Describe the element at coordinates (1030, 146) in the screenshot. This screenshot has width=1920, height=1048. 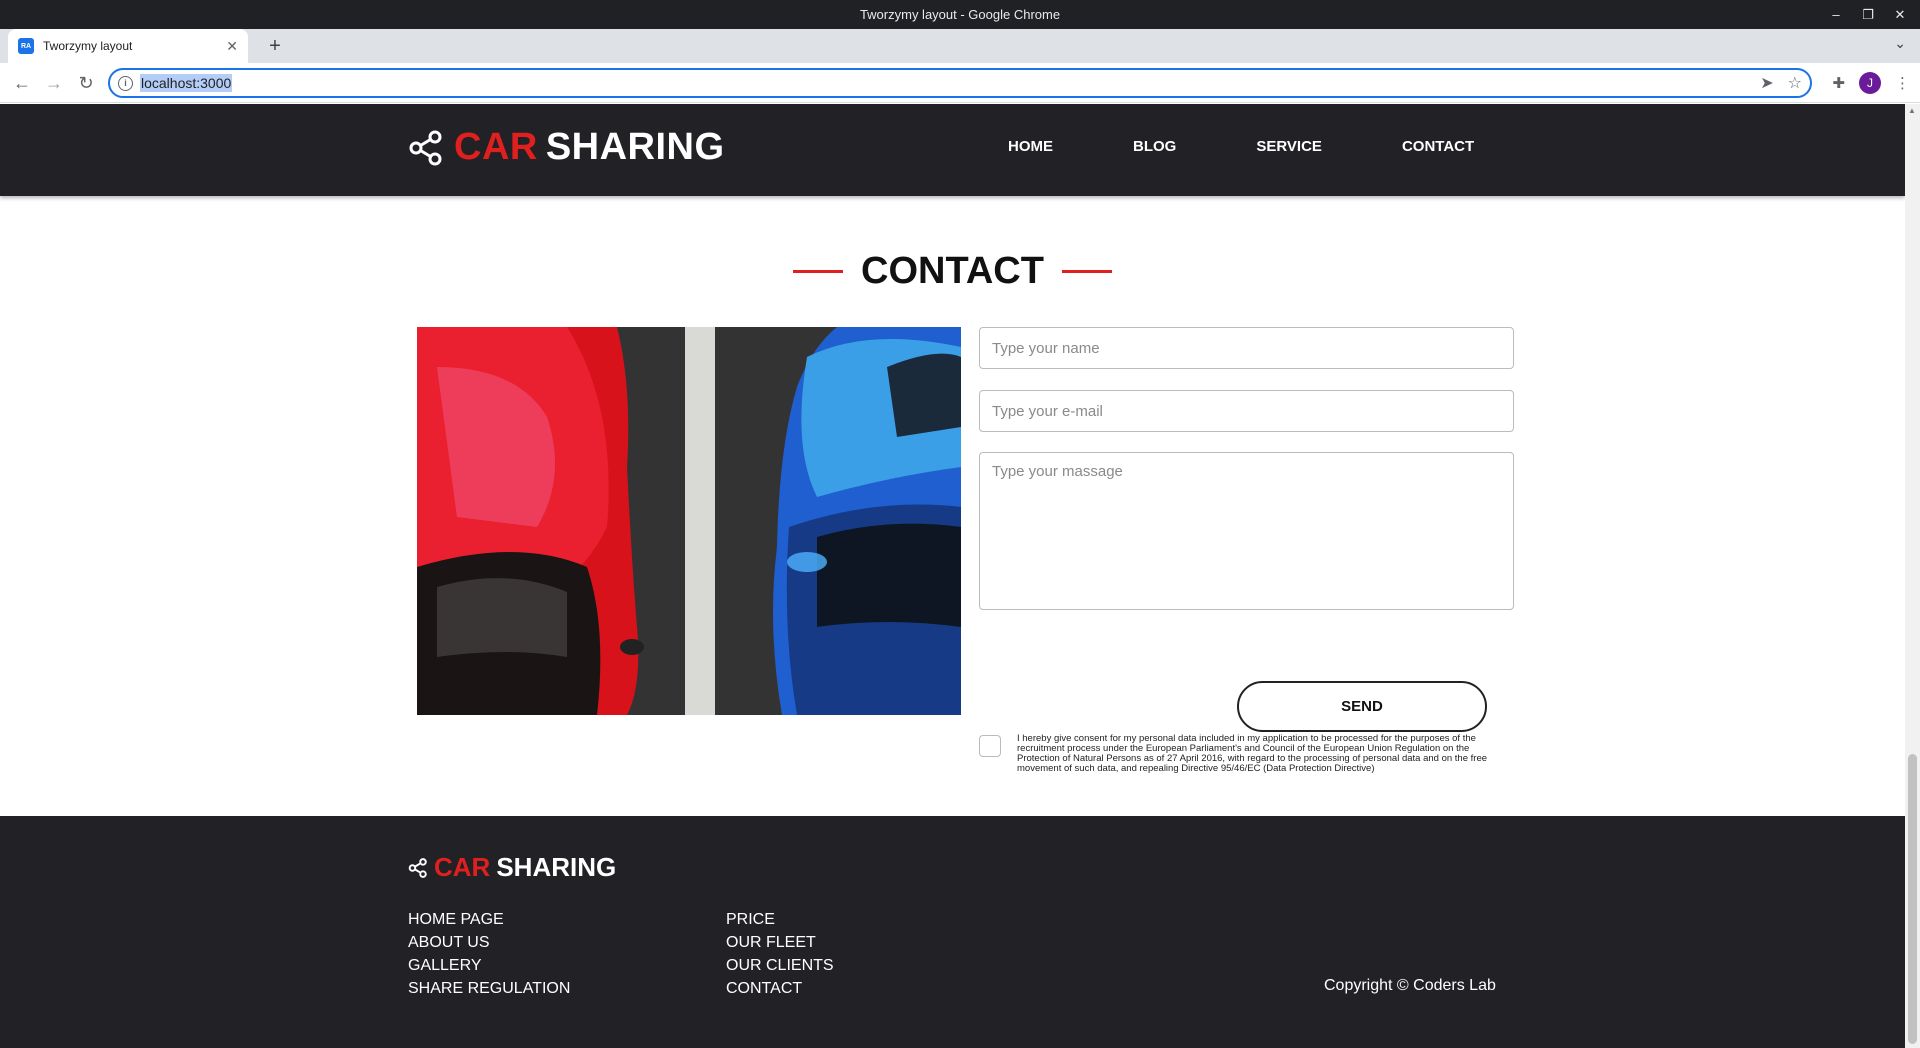
I see `nav-home: HOME` at that location.